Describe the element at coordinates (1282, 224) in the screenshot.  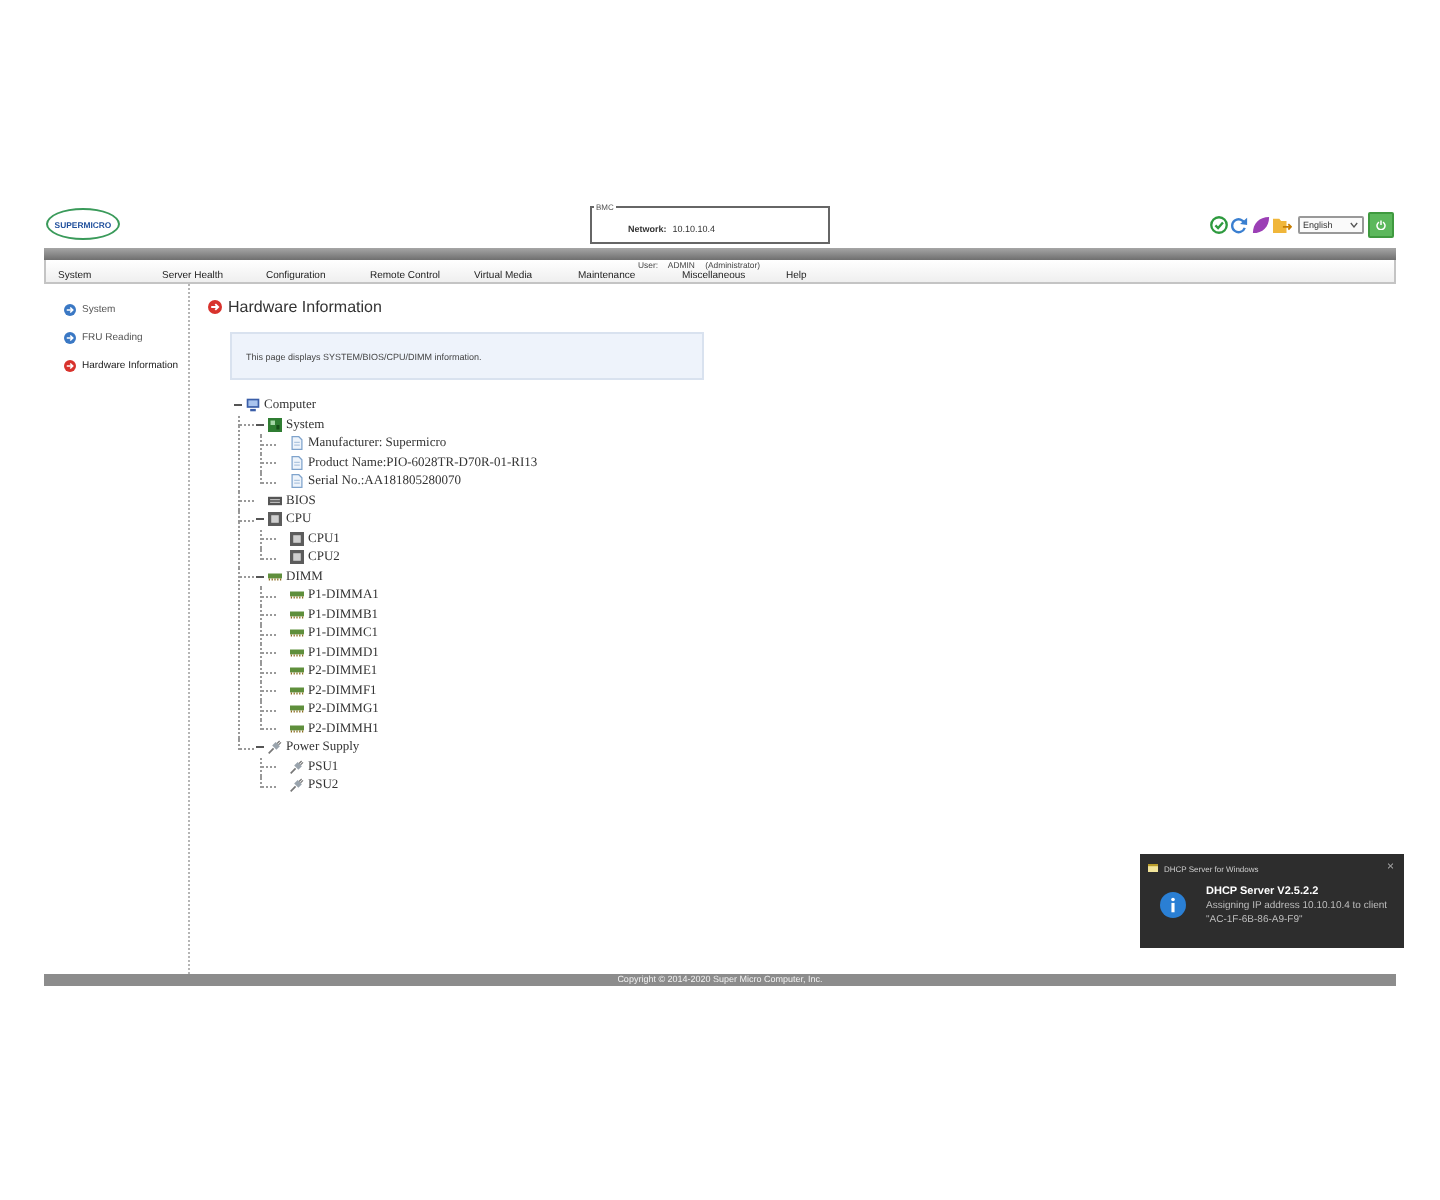
I see `folder-icon` at that location.